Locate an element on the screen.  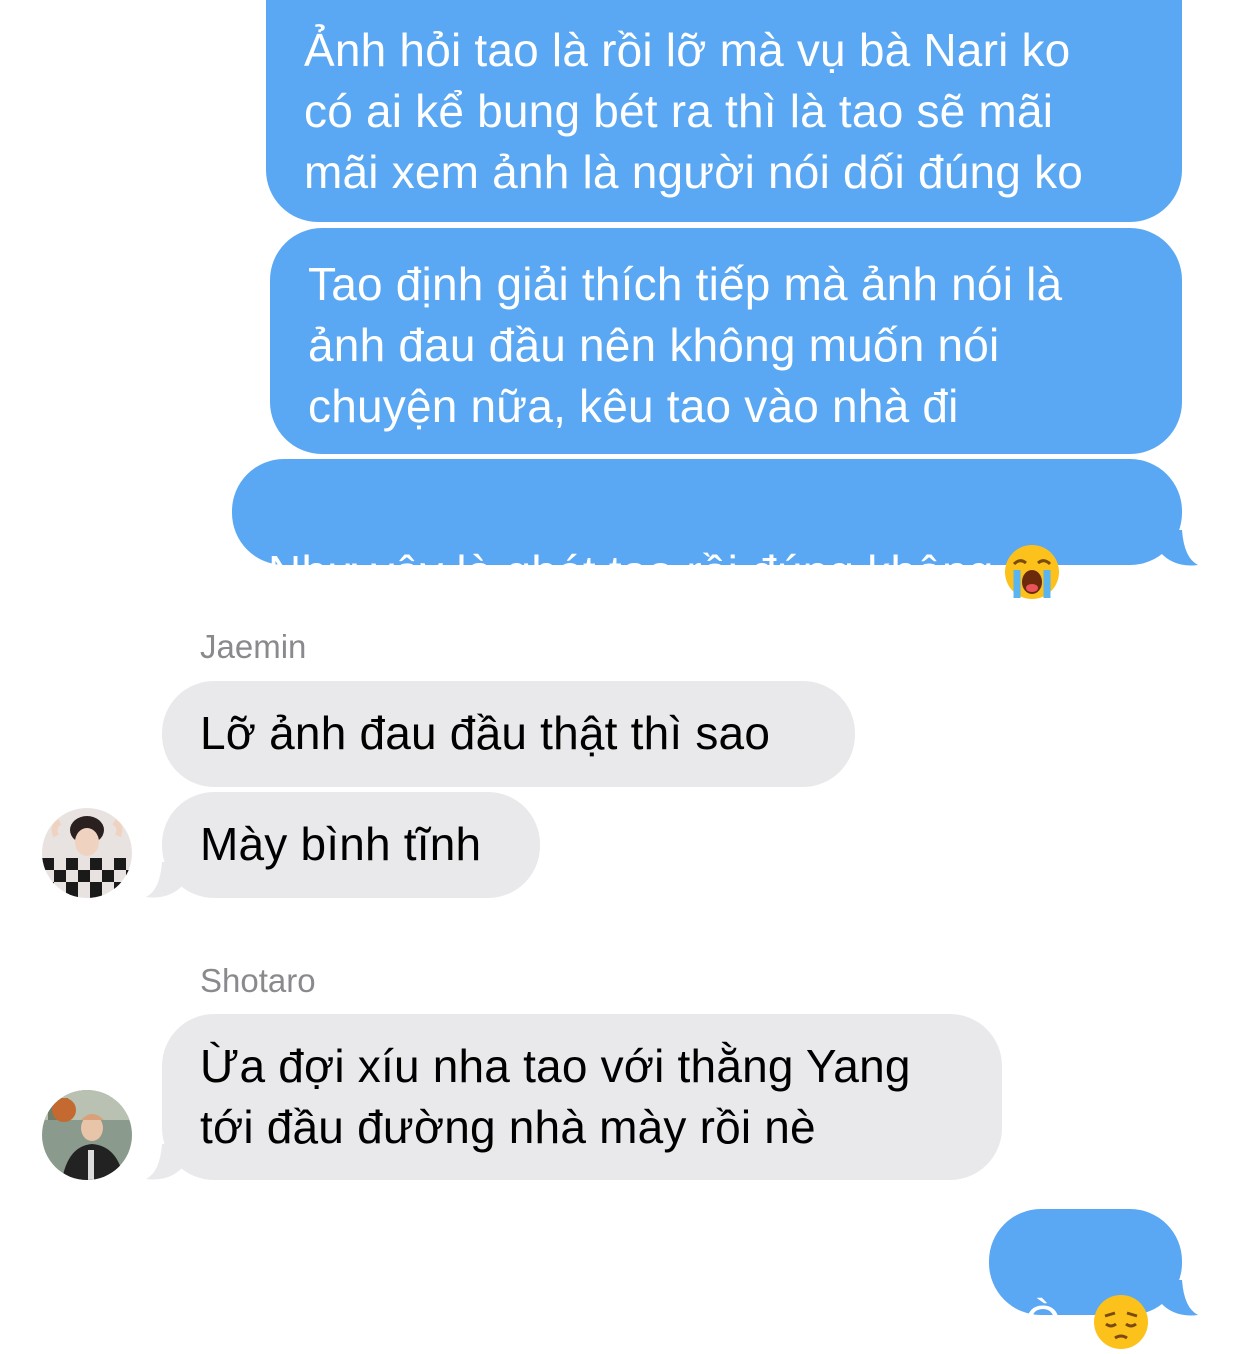
loudly-crying-face-emoji is located at coordinates (1031, 571).